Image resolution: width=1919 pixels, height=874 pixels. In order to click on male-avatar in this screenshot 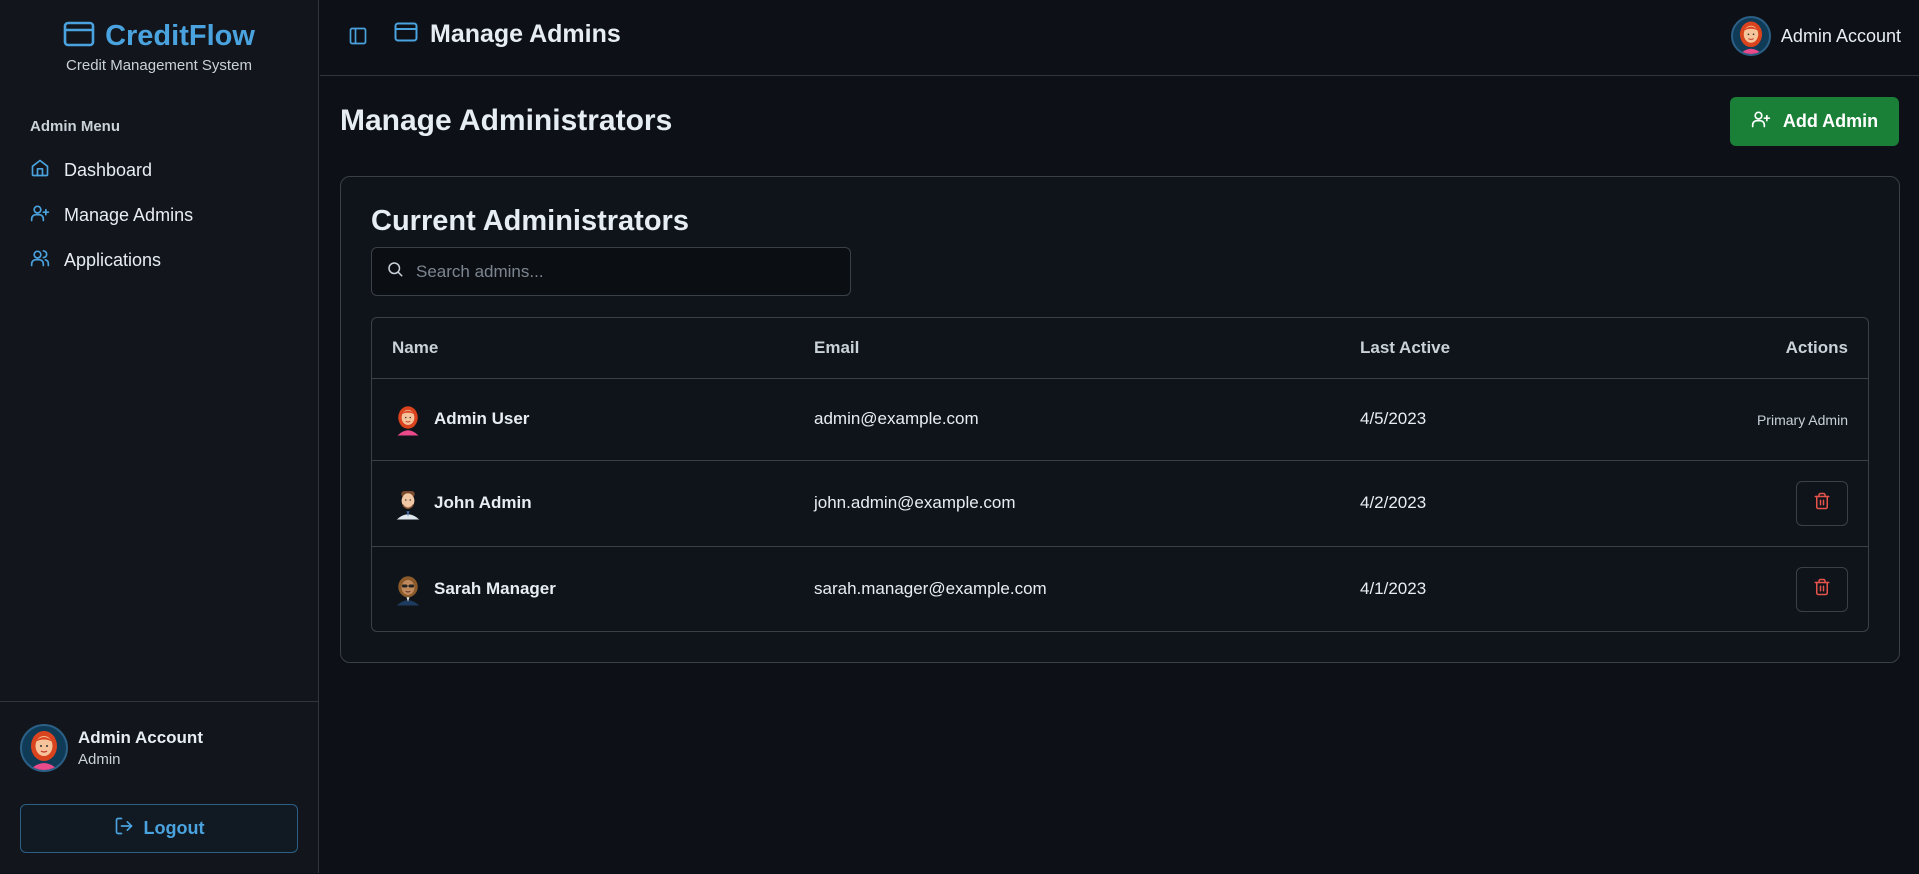, I will do `click(408, 503)`.